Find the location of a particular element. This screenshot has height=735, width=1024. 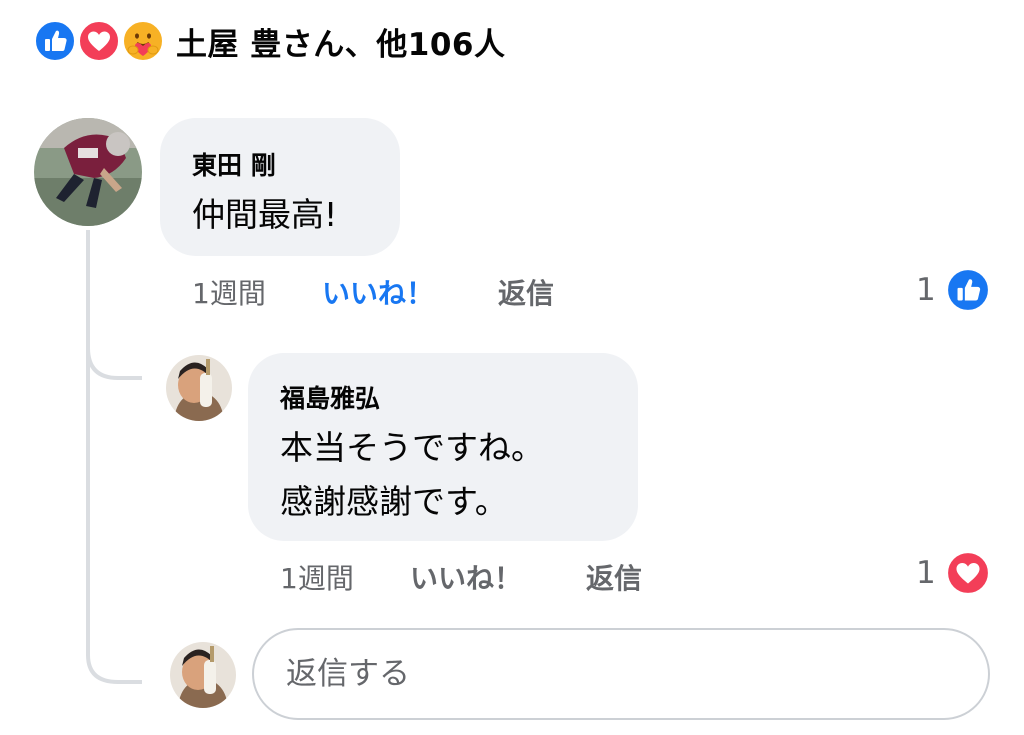

comment-text: 仲間最高! is located at coordinates (265, 214).